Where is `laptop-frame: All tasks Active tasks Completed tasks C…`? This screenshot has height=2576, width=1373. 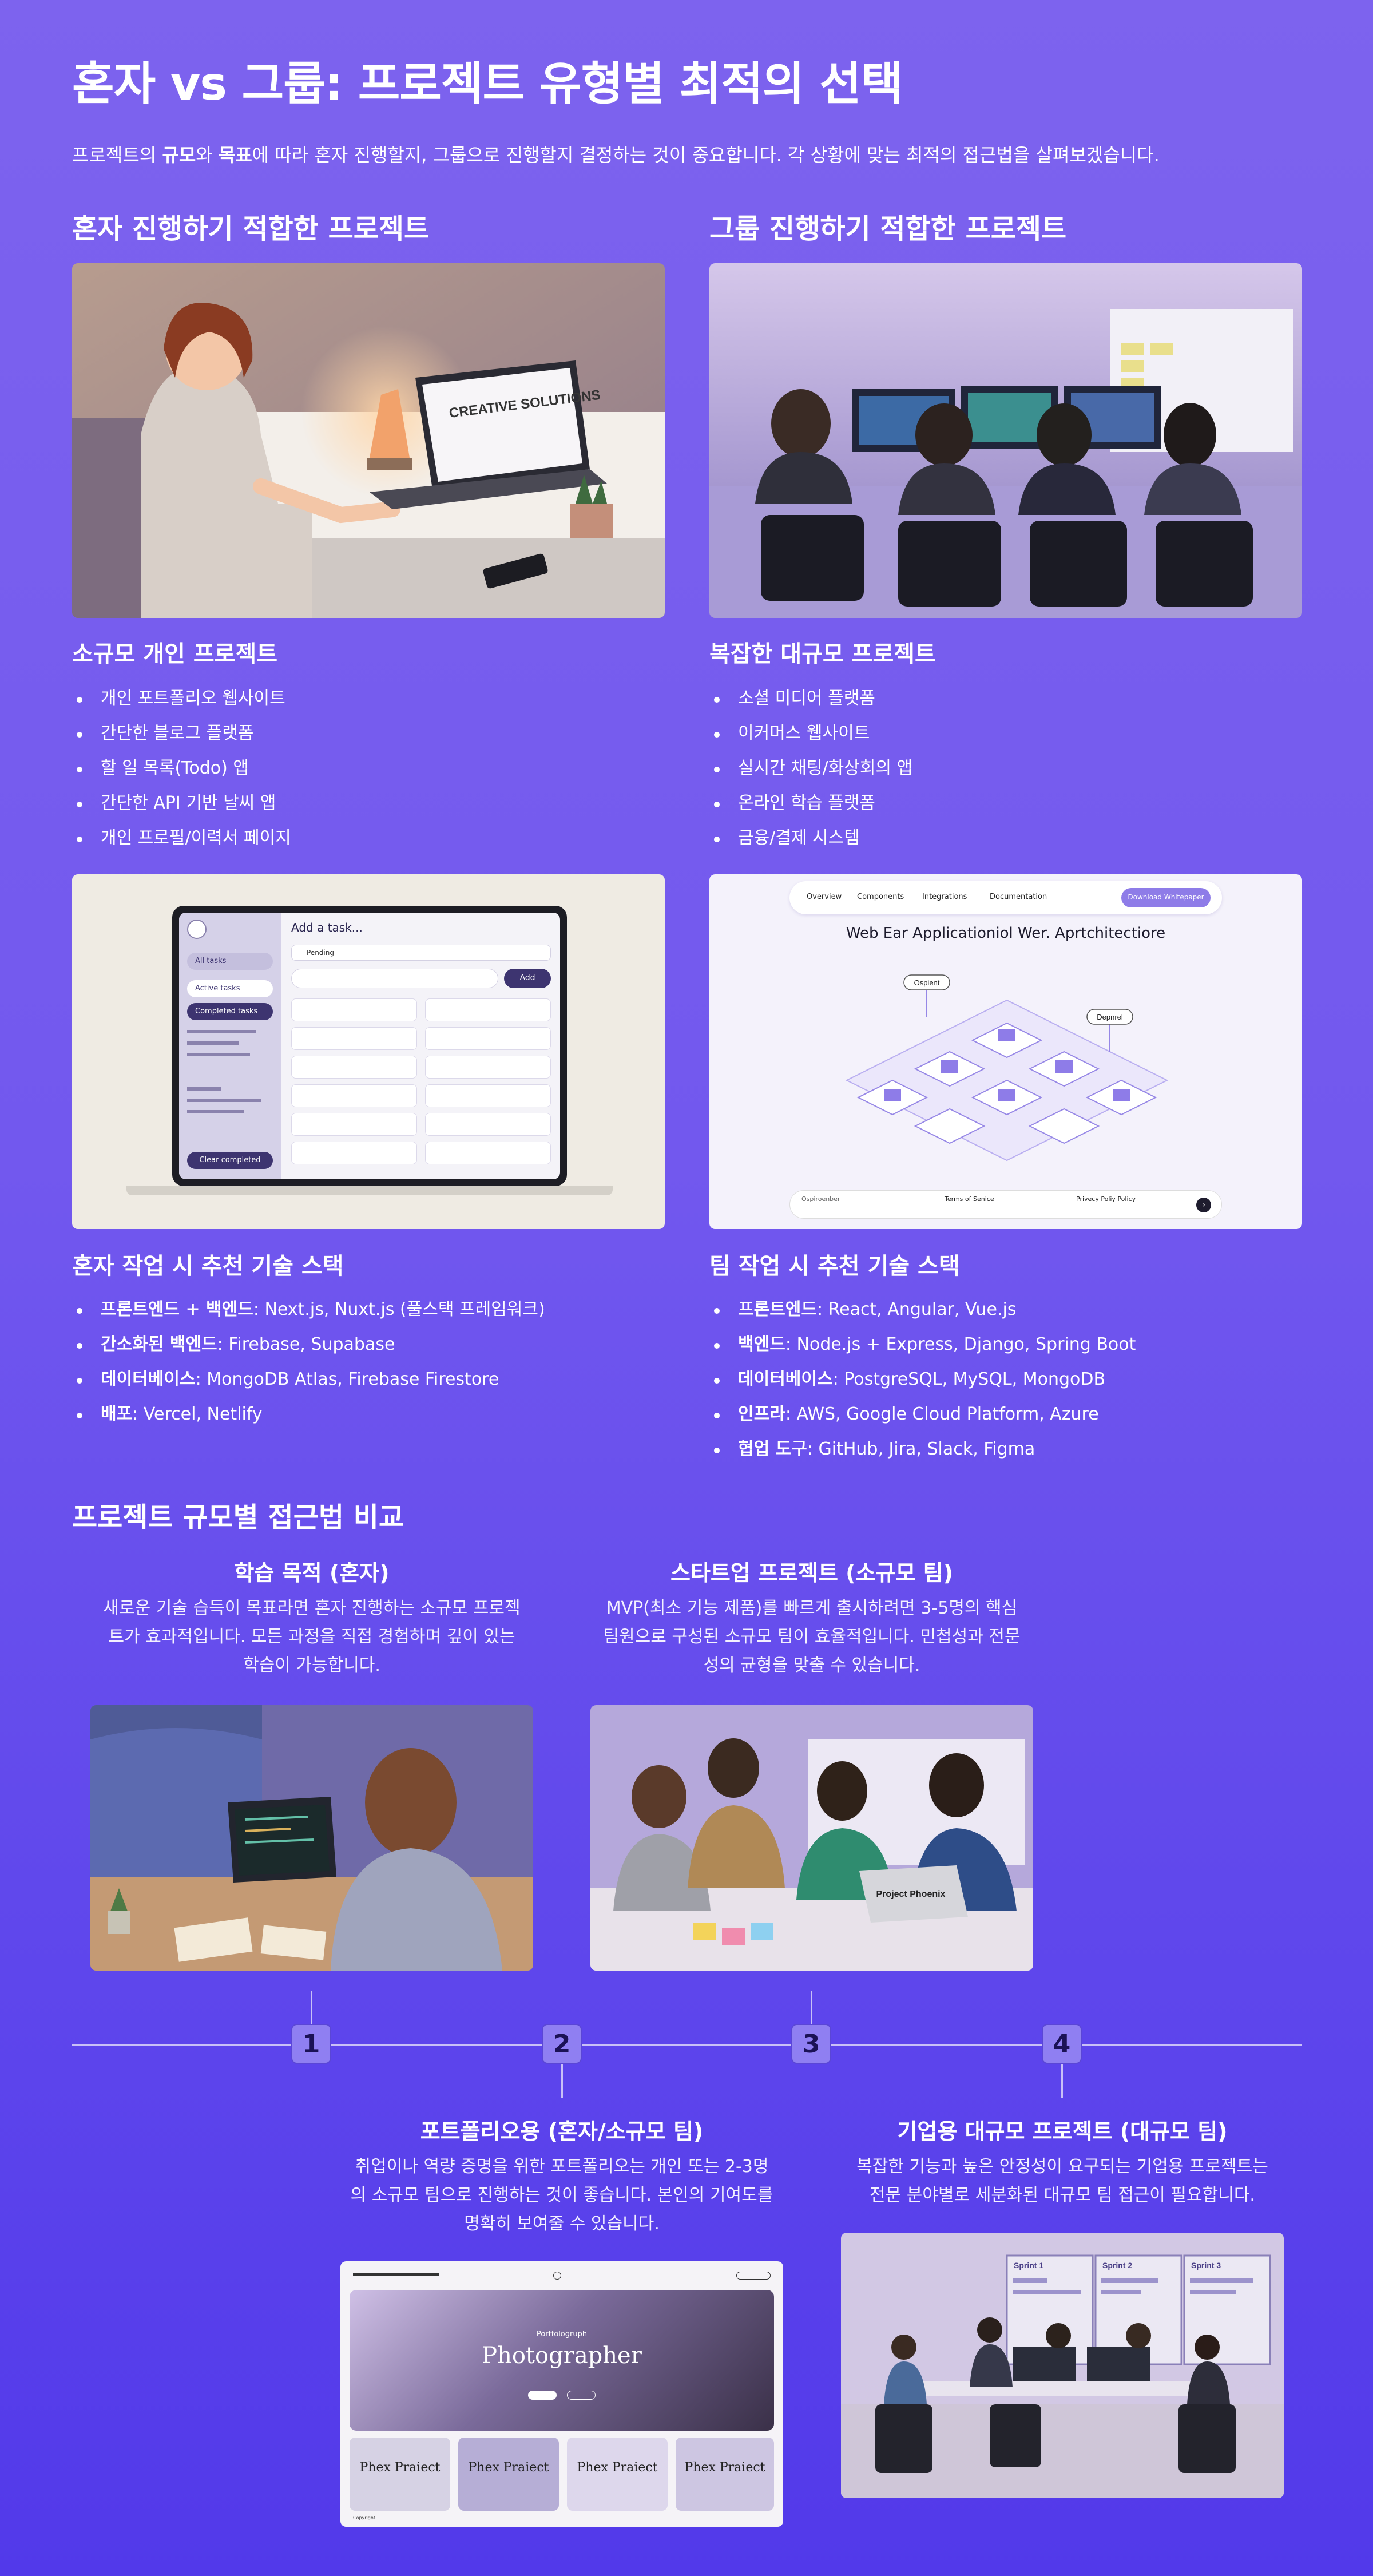
laptop-frame: All tasks Active tasks Completed tasks C… is located at coordinates (369, 1046).